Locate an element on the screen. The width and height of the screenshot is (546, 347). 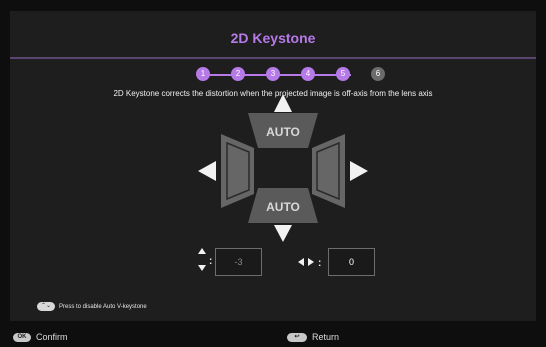
horizontal-right-icon is located at coordinates (311, 262).